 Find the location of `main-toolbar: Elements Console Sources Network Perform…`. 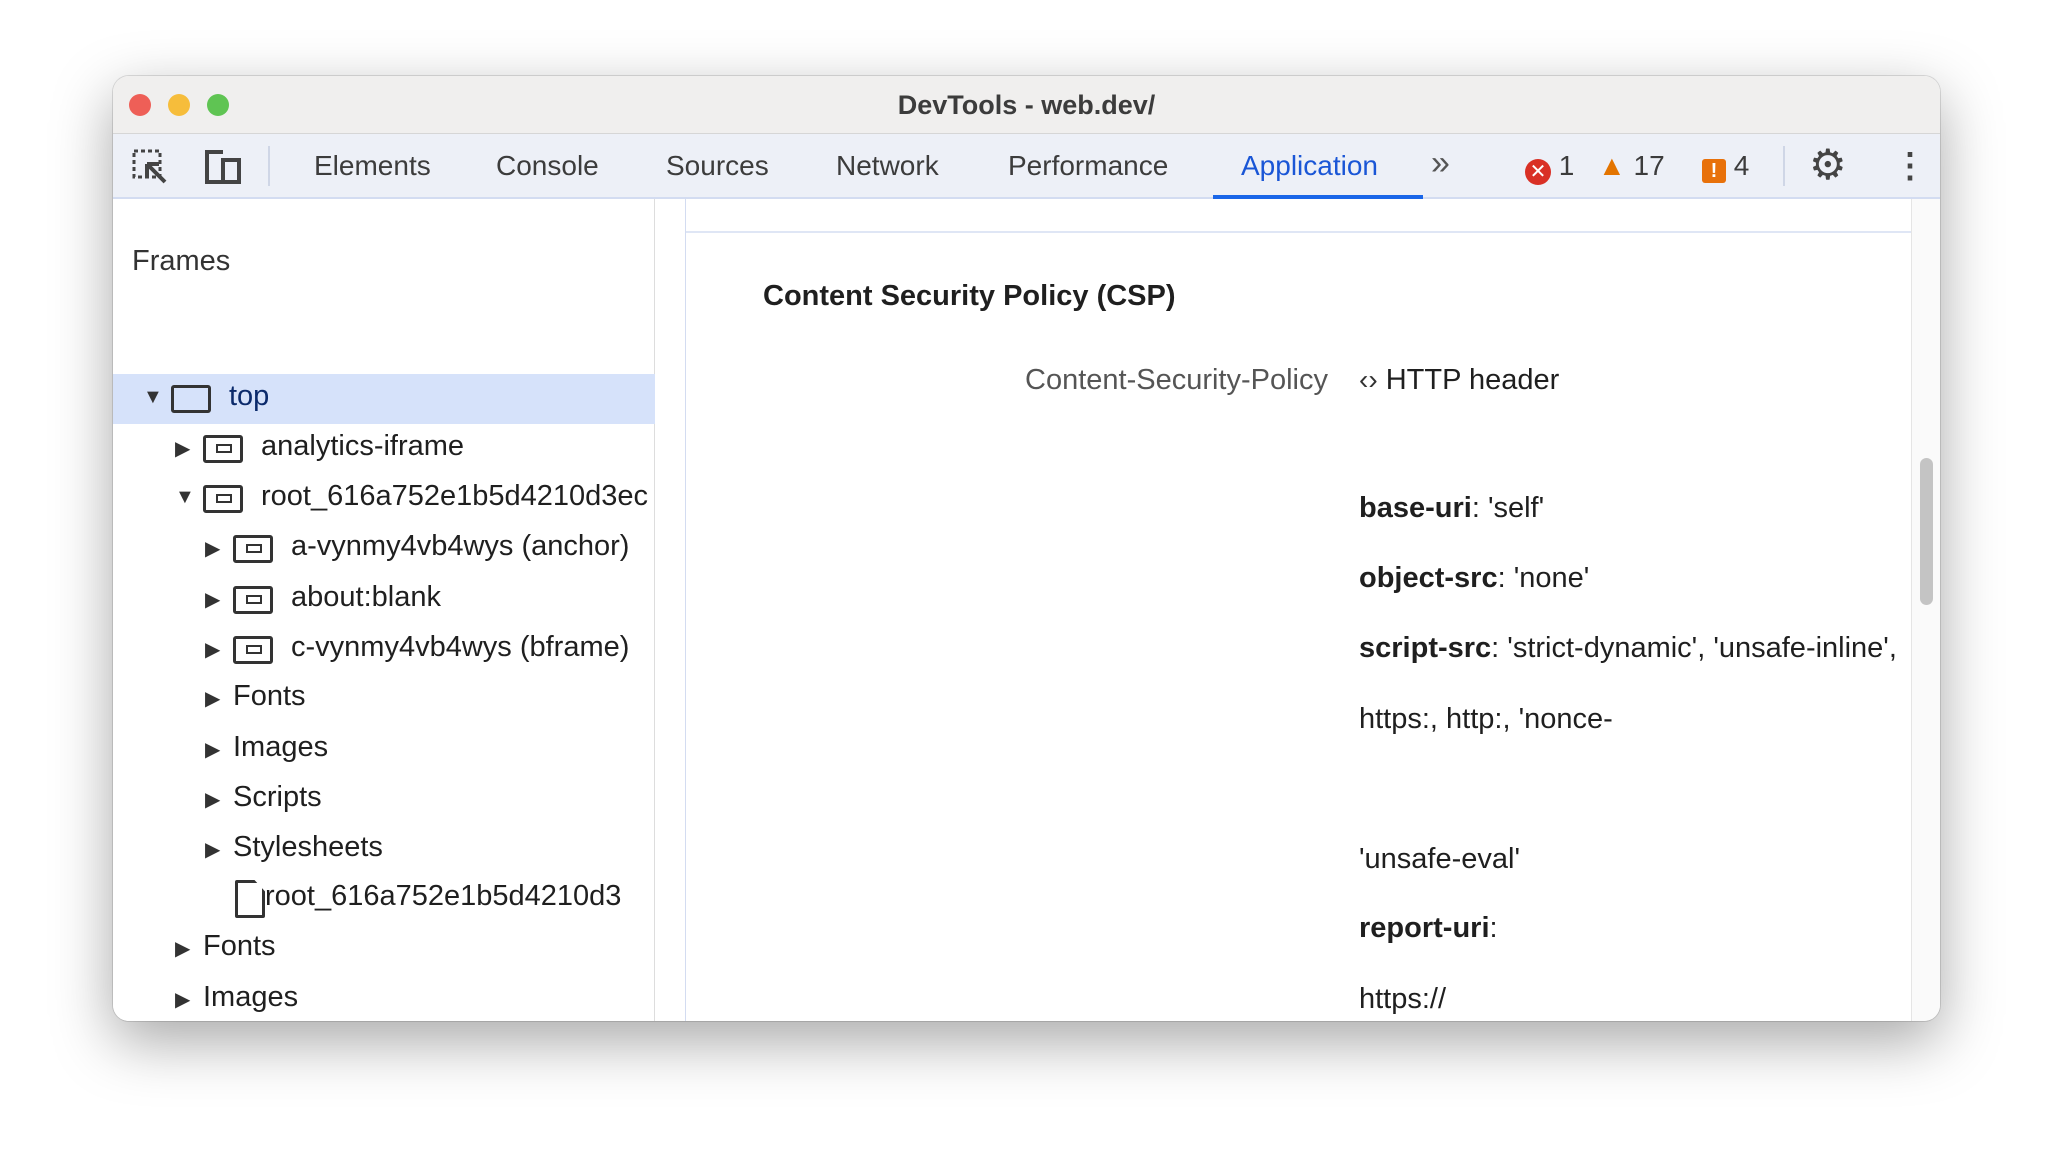

main-toolbar: Elements Console Sources Network Perform… is located at coordinates (1026, 166).